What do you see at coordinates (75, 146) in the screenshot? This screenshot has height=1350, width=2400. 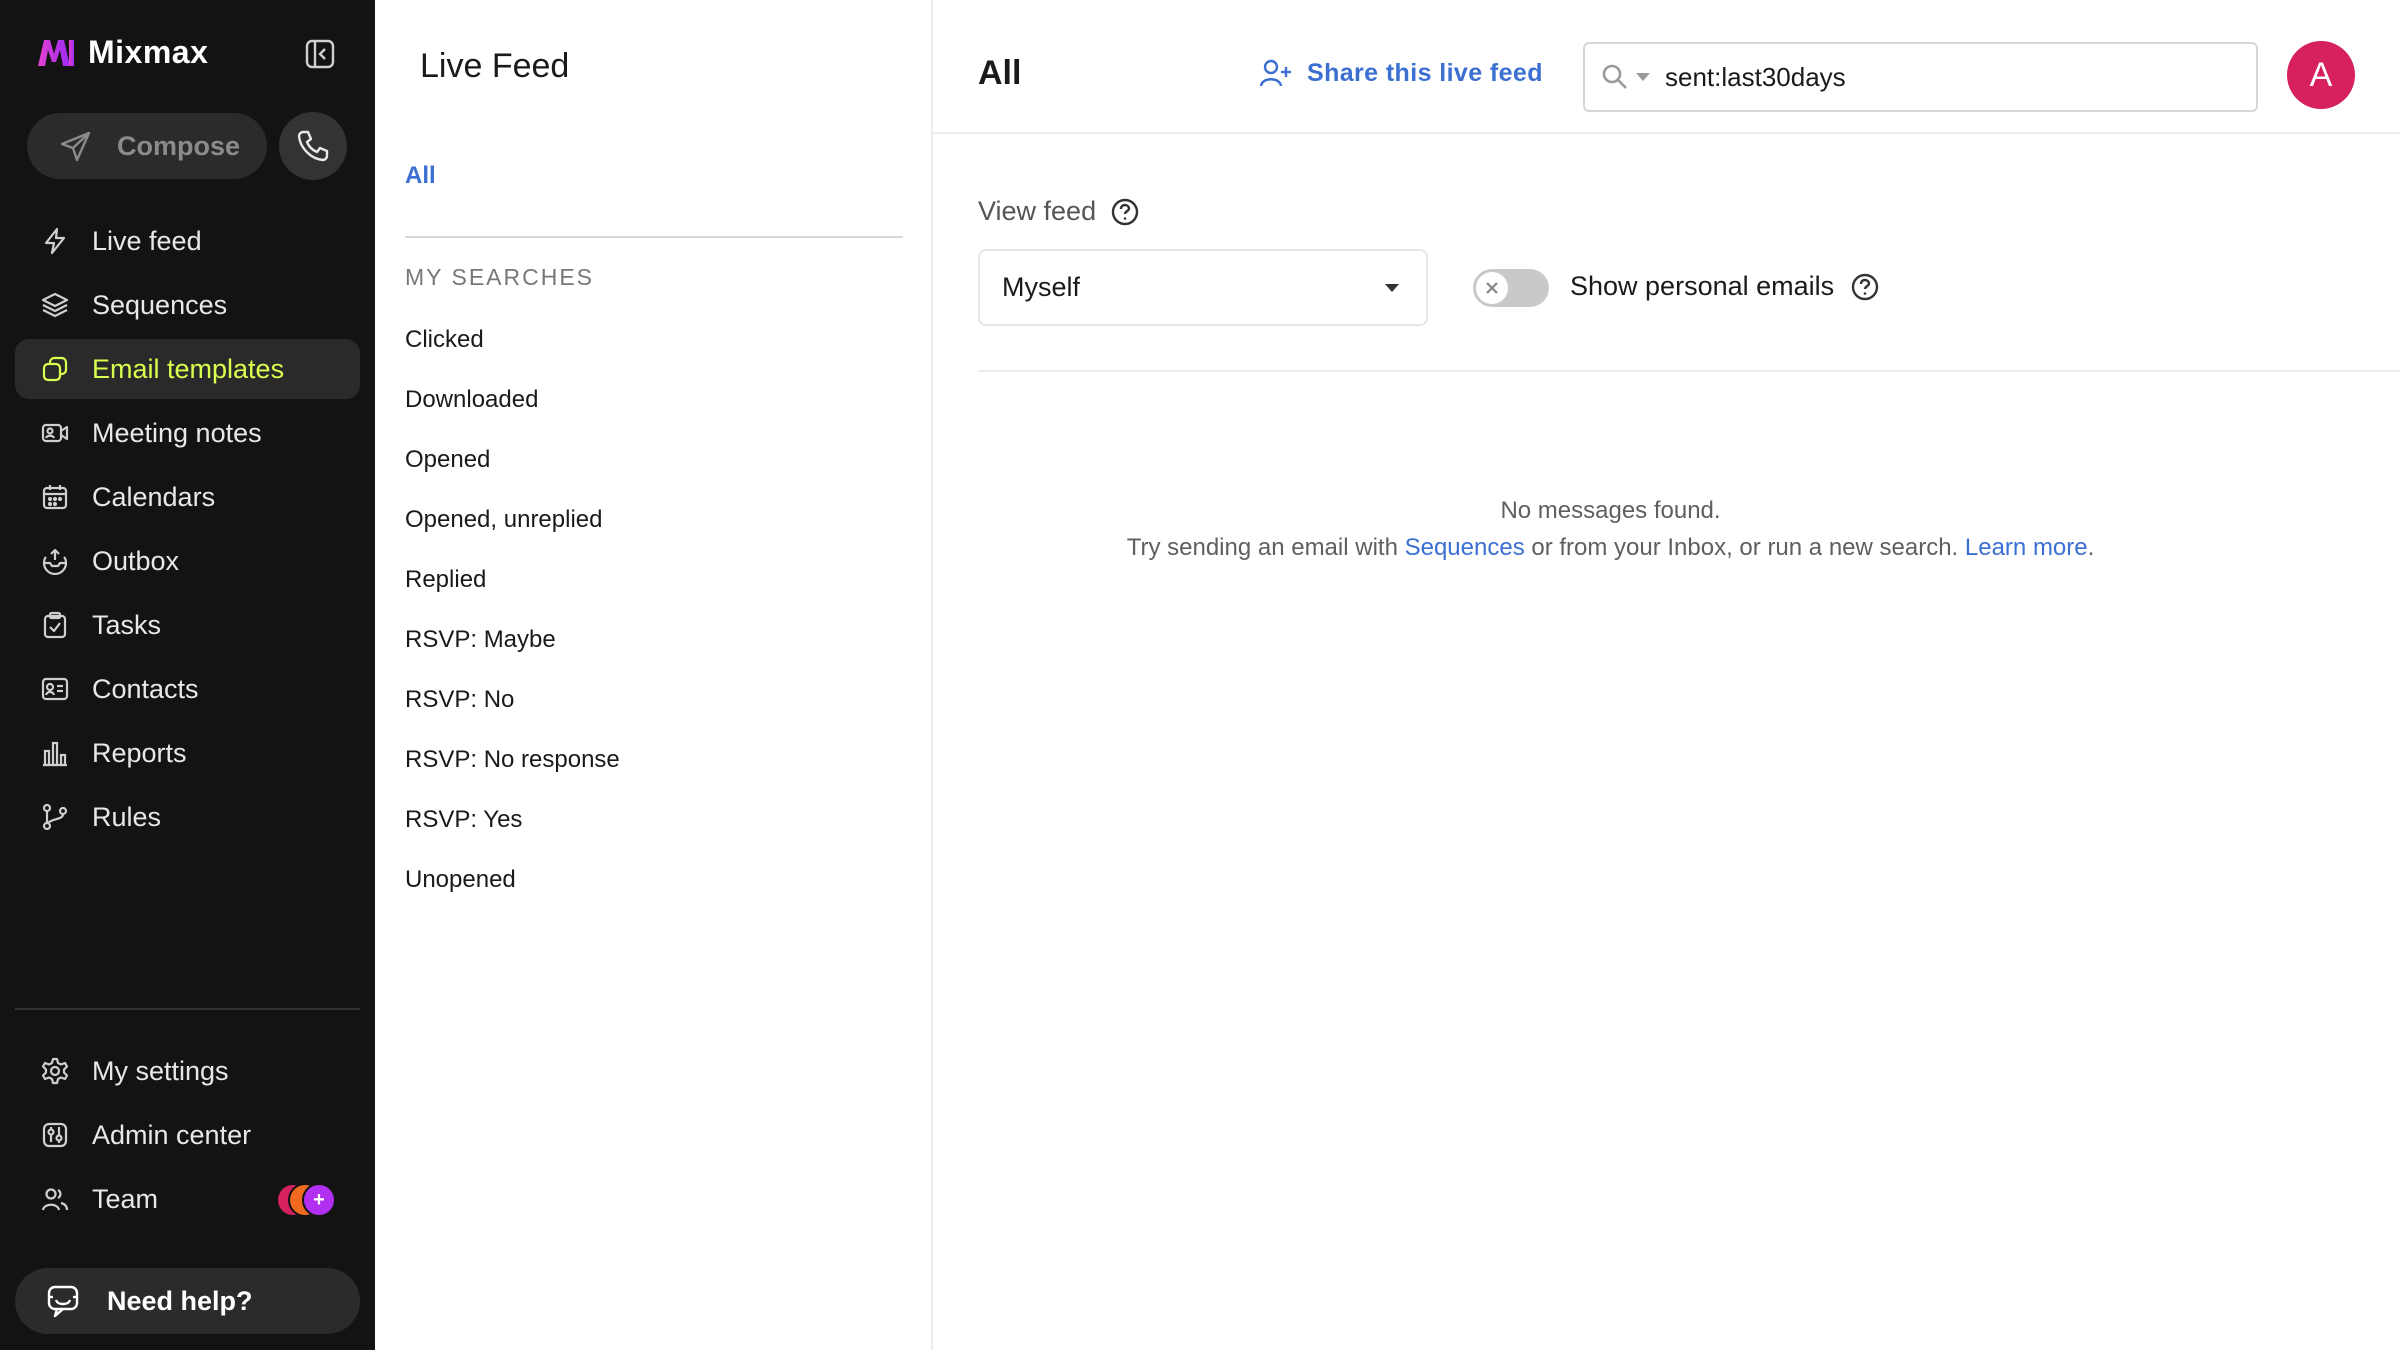 I see `send-icon` at bounding box center [75, 146].